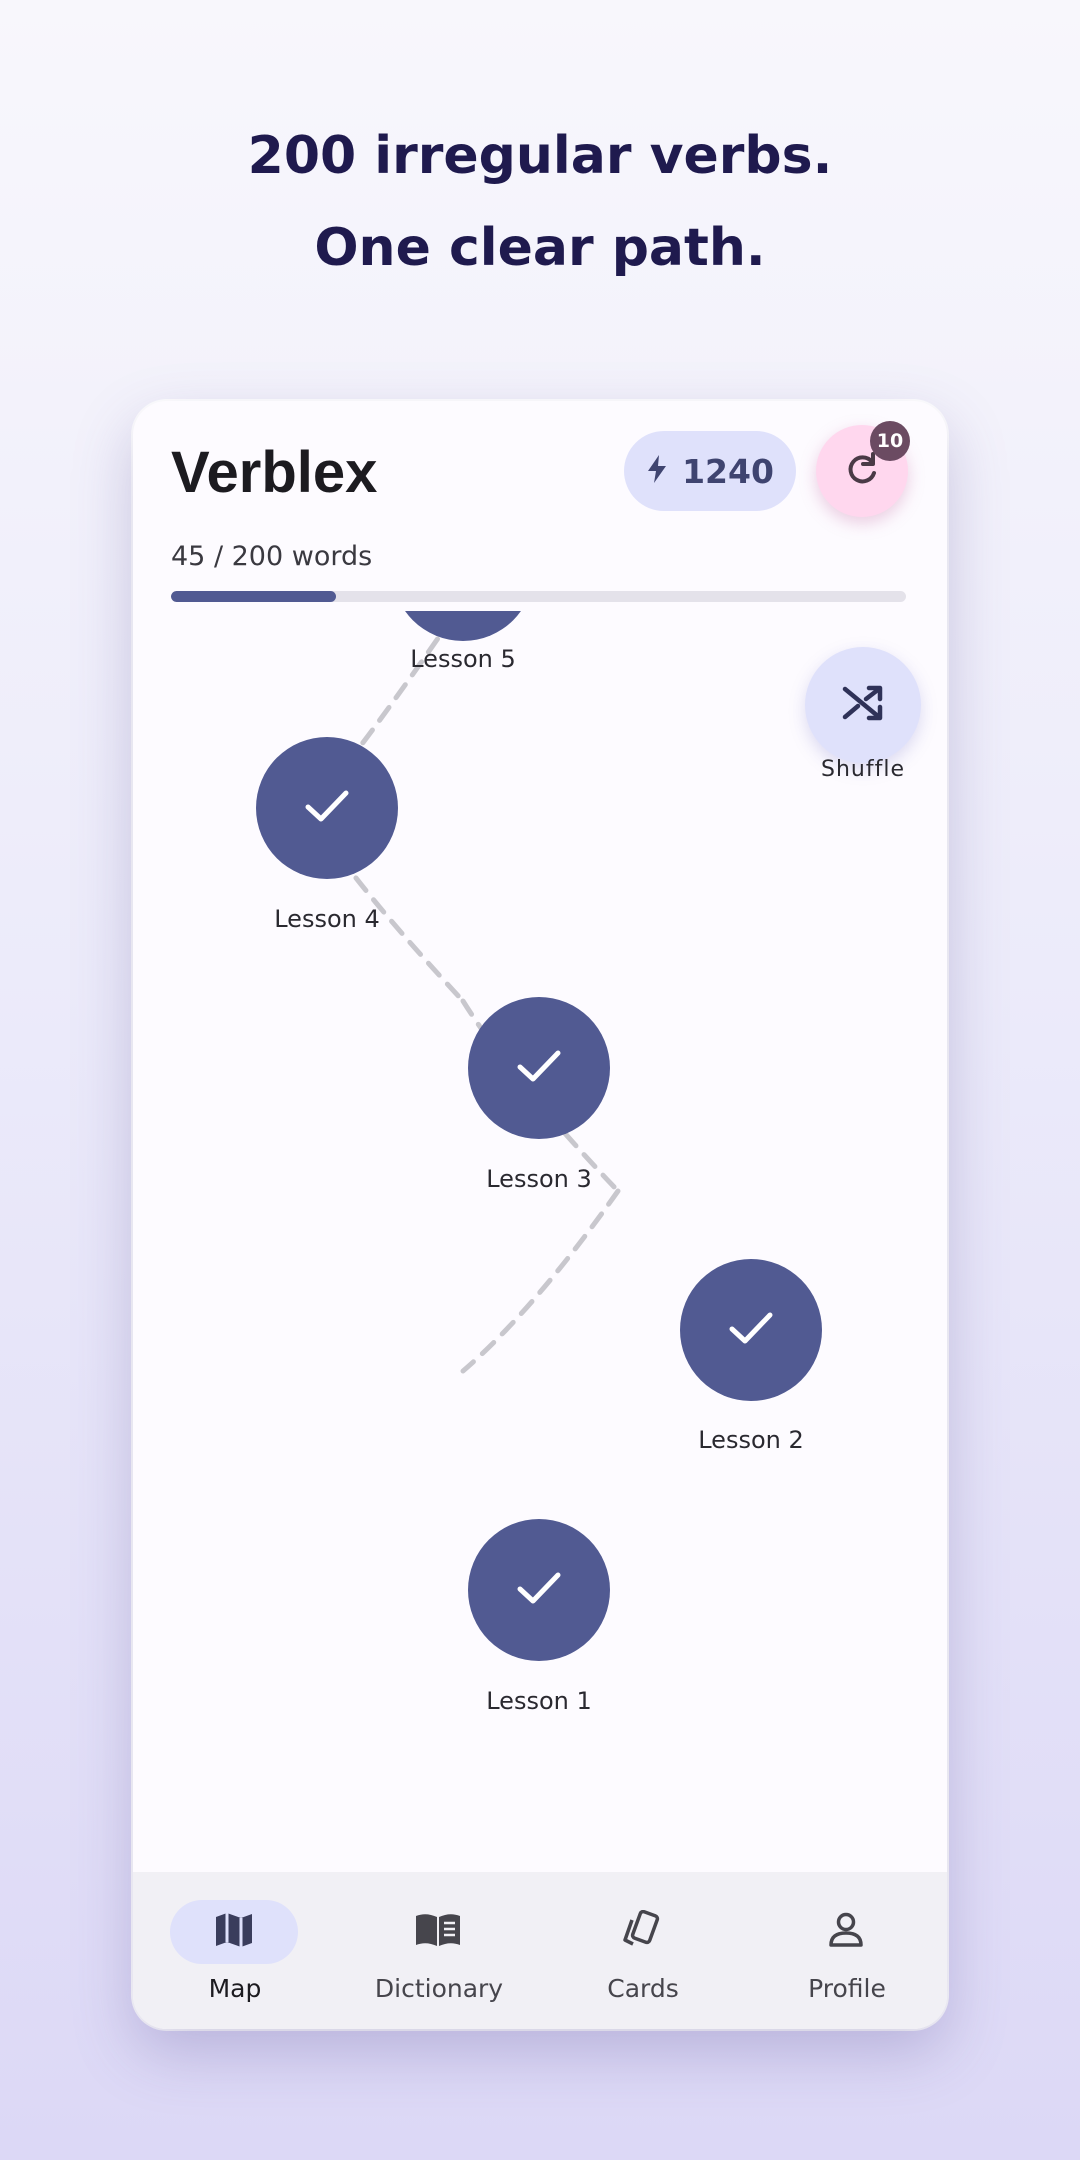 The height and width of the screenshot is (2160, 1080). What do you see at coordinates (274, 472) in the screenshot?
I see `app-title: Verblex` at bounding box center [274, 472].